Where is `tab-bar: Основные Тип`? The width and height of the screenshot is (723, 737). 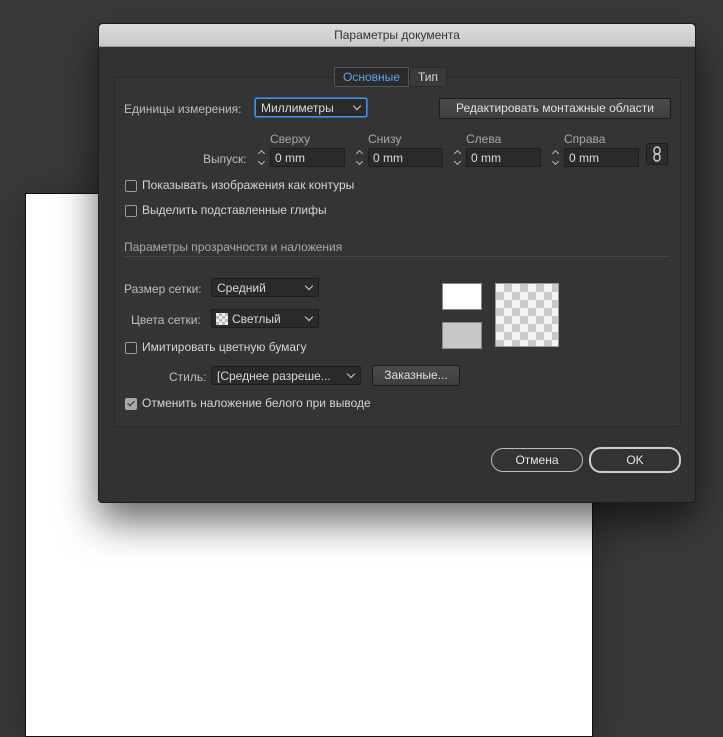
tab-bar: Основные Тип is located at coordinates (390, 77).